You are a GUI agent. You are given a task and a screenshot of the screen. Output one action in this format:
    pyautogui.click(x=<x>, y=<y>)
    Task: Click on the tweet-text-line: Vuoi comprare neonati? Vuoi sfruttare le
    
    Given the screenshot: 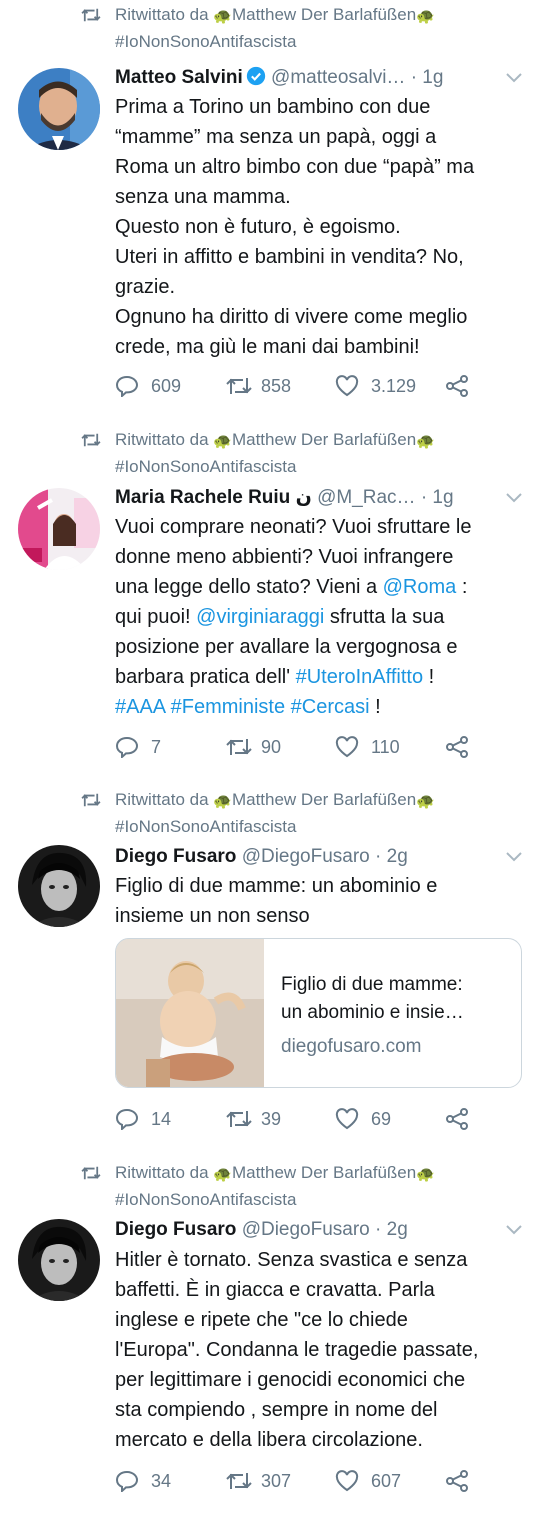 What is the action you would take?
    pyautogui.click(x=293, y=527)
    